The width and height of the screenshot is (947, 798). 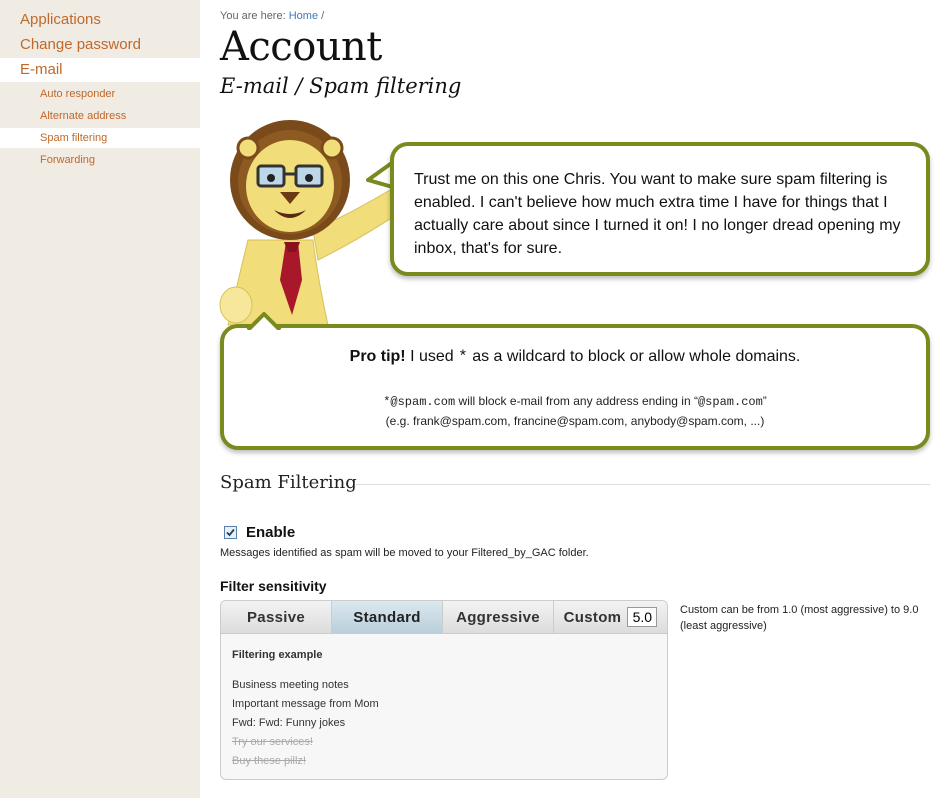 I want to click on lion-mascot-icon, so click(x=308, y=223).